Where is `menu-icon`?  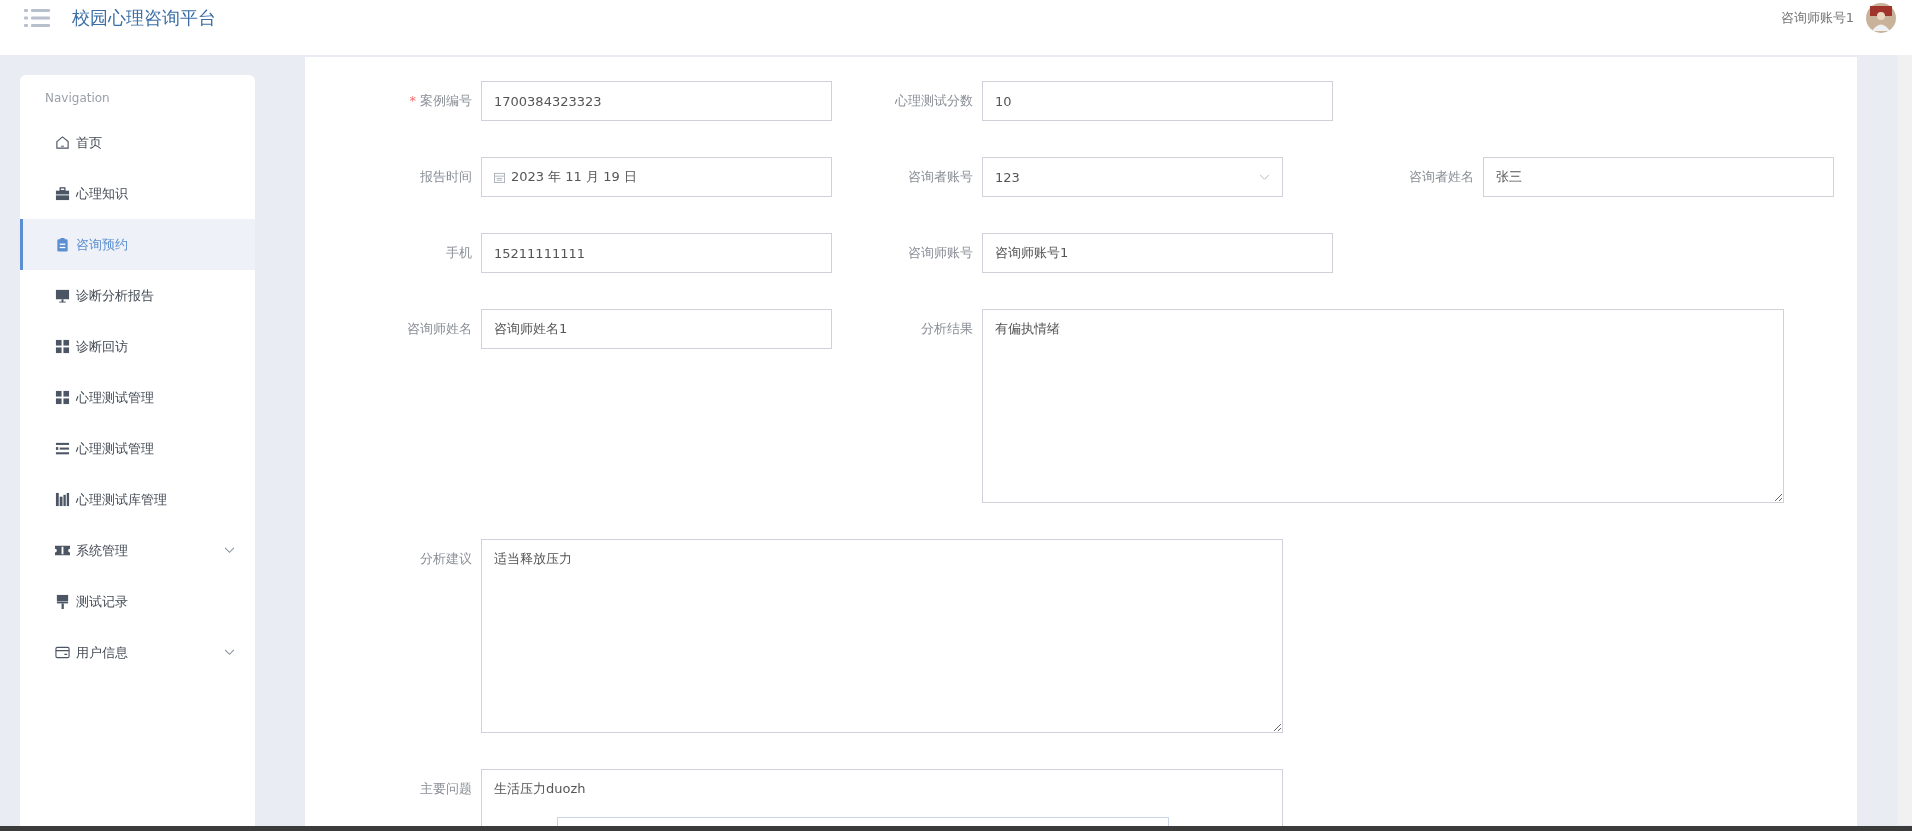
menu-icon is located at coordinates (37, 17).